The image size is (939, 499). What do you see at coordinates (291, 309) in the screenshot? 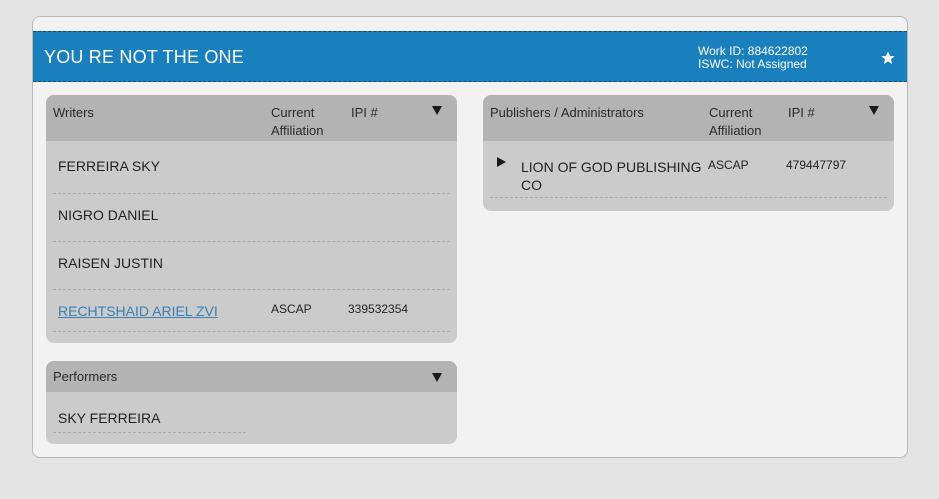
I see `writer-affiliation: ASCAP` at bounding box center [291, 309].